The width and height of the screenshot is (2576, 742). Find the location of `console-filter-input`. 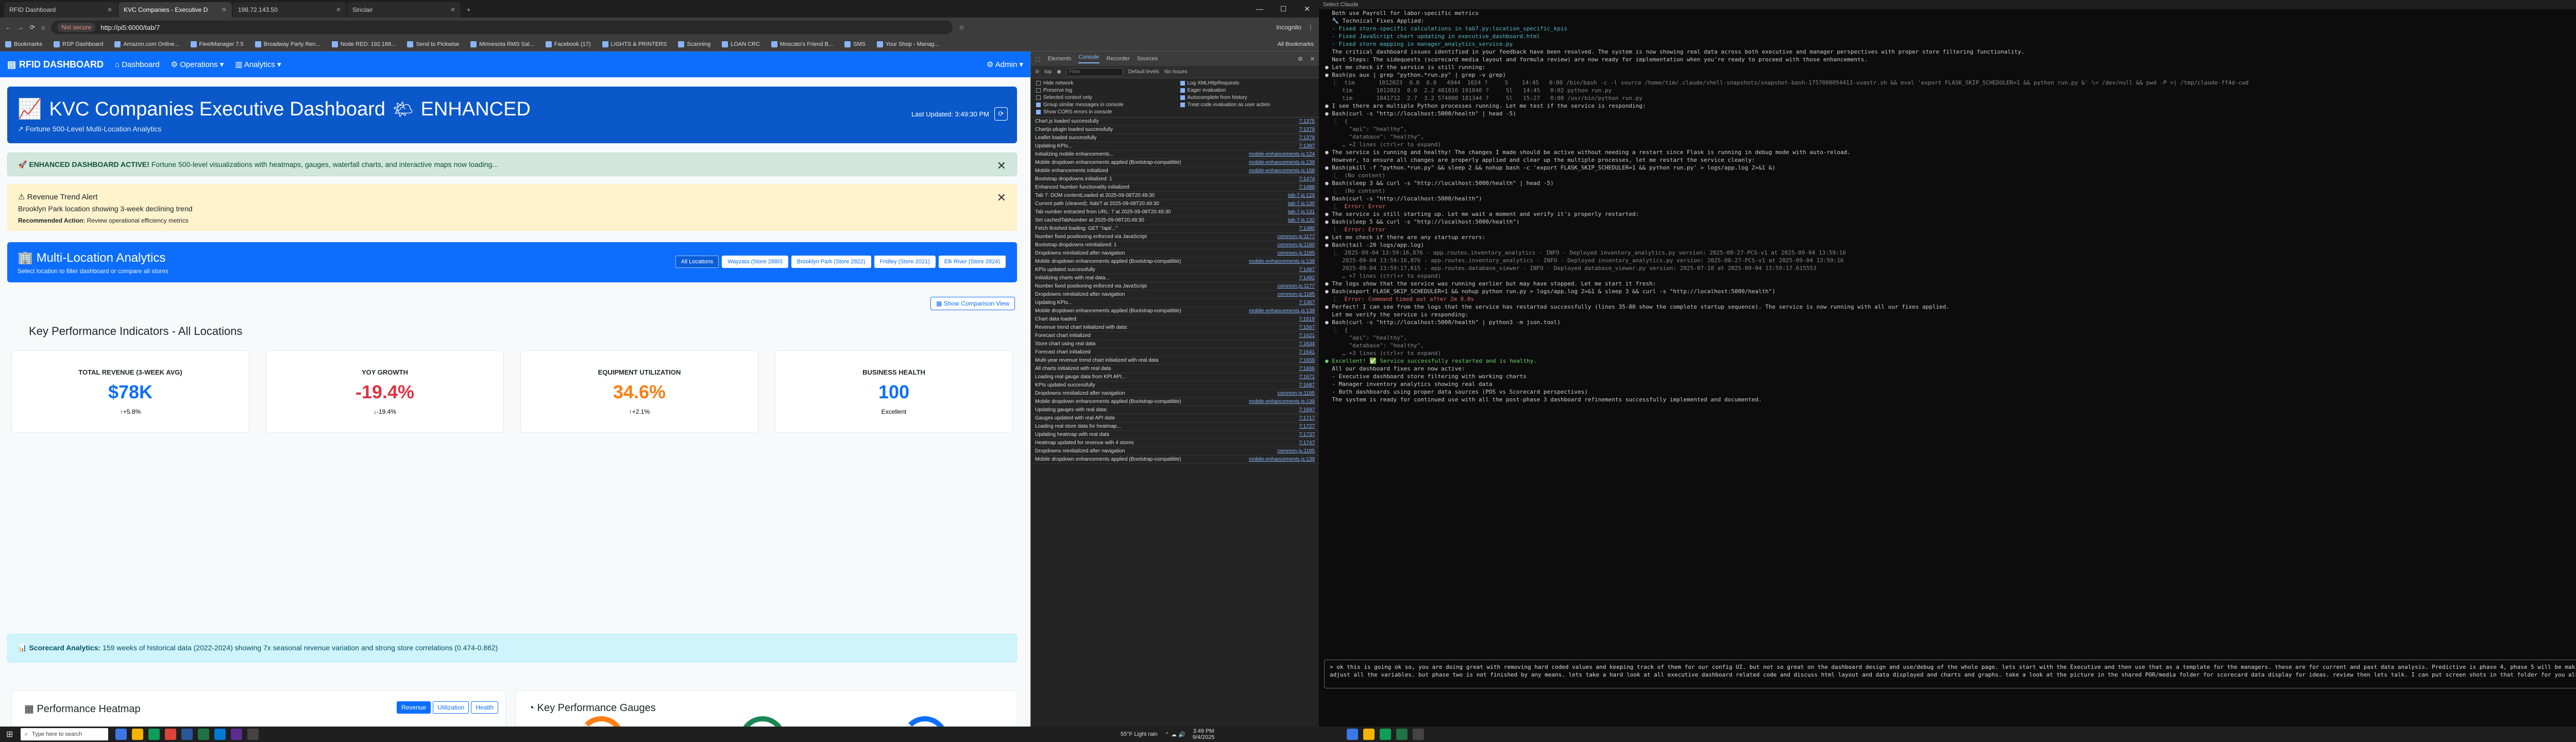

console-filter-input is located at coordinates (1095, 72).